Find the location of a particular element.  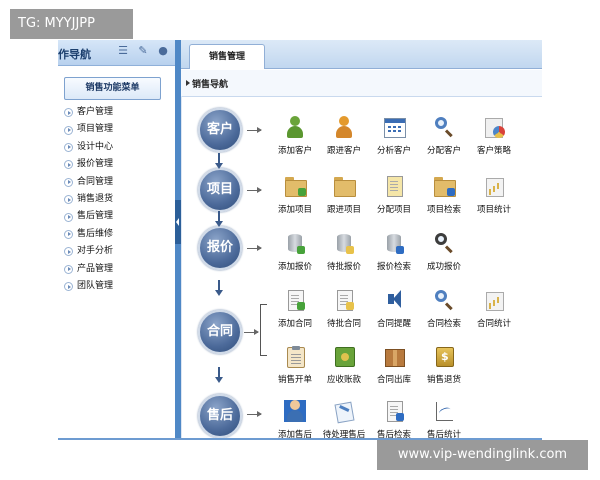

clipboard-icon is located at coordinates (295, 356).